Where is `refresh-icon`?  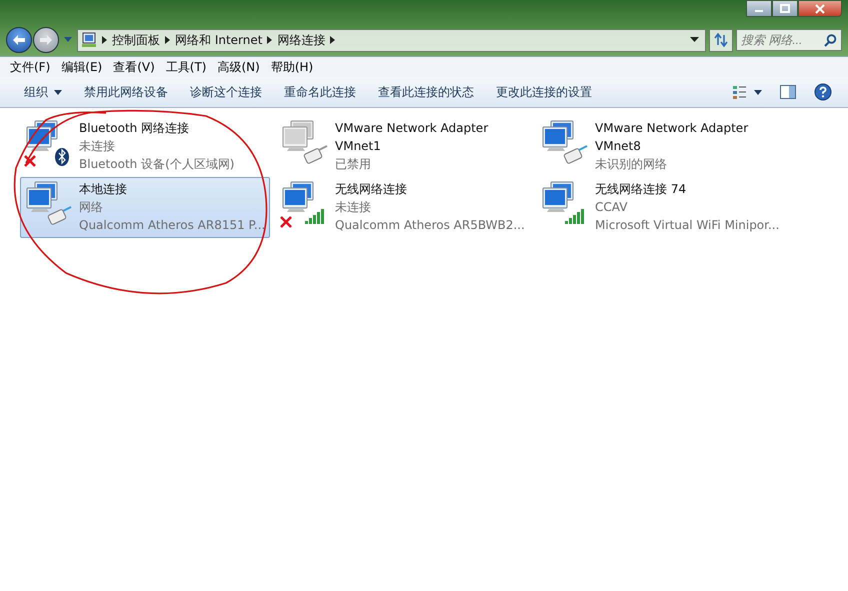 refresh-icon is located at coordinates (721, 40).